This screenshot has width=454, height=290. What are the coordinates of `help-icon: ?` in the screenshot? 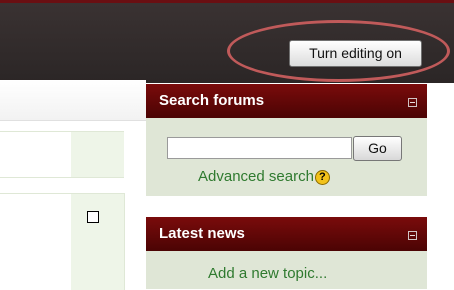 It's located at (322, 177).